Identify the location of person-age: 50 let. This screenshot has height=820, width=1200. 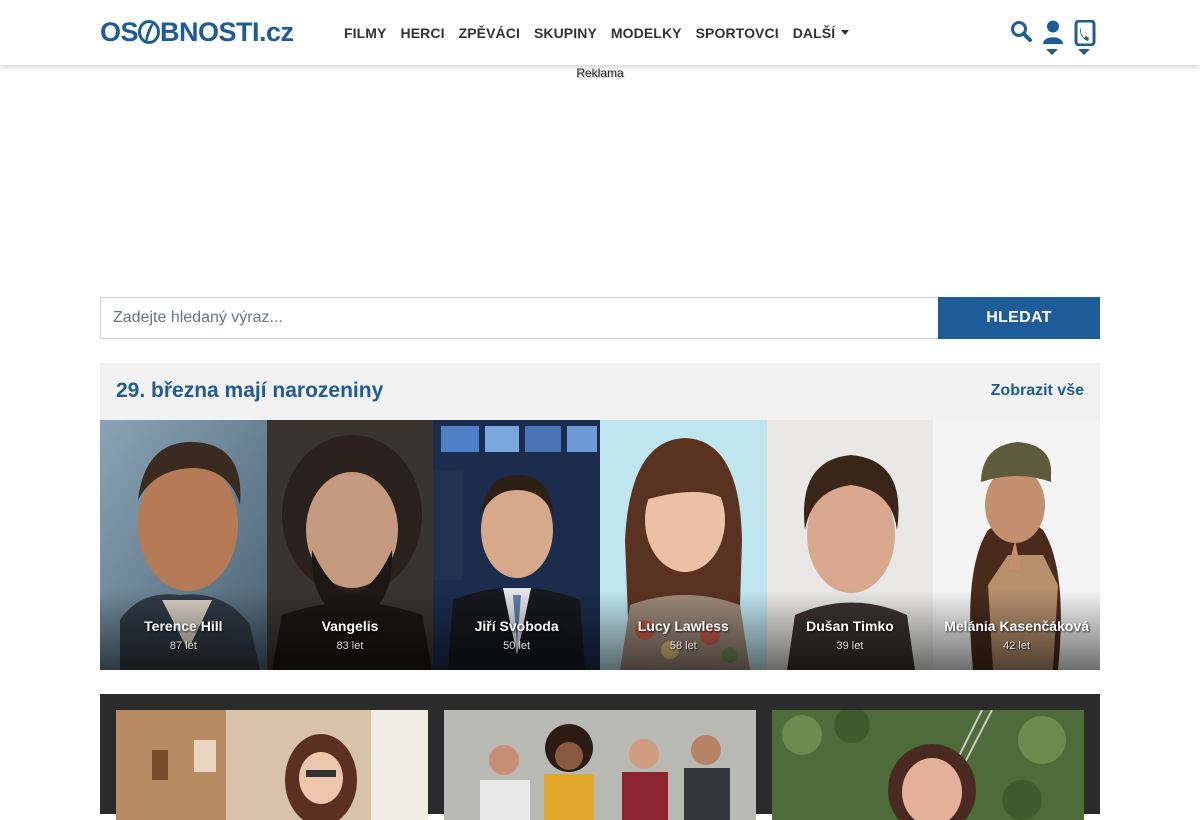
(517, 646).